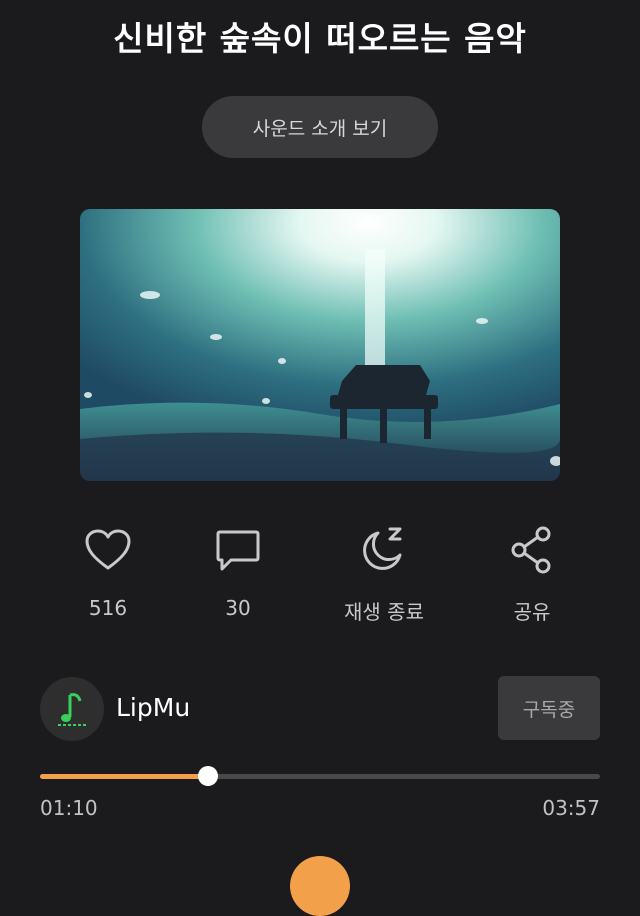  Describe the element at coordinates (320, 38) in the screenshot. I see `page-title: 신비한 숲속이 떠오르는 음악` at that location.